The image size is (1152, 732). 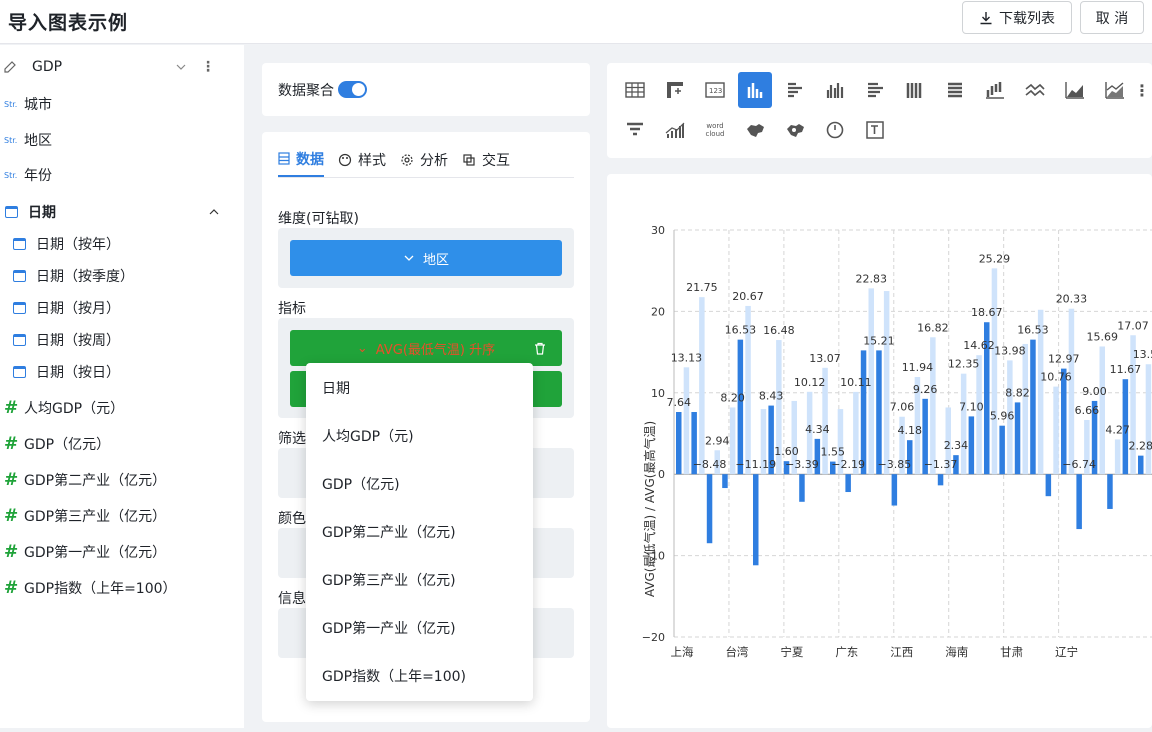 What do you see at coordinates (292, 308) in the screenshot?
I see `metric-label: 指标` at bounding box center [292, 308].